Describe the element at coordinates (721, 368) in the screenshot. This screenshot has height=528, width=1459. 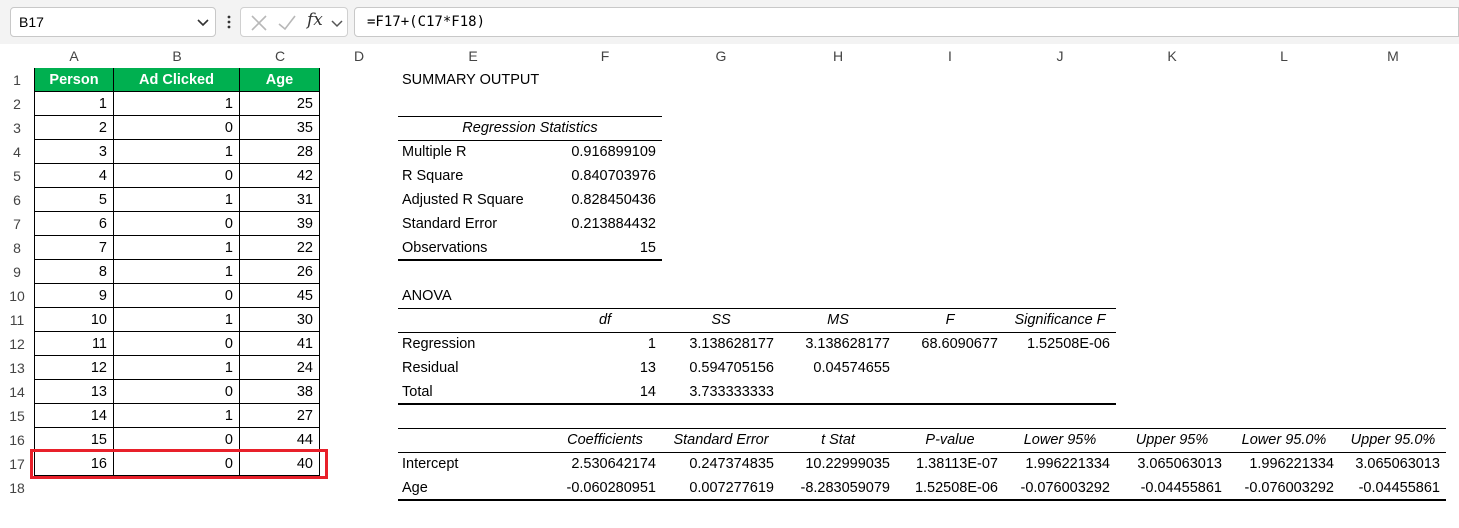
I see `anova-cell: 0.594705156` at that location.